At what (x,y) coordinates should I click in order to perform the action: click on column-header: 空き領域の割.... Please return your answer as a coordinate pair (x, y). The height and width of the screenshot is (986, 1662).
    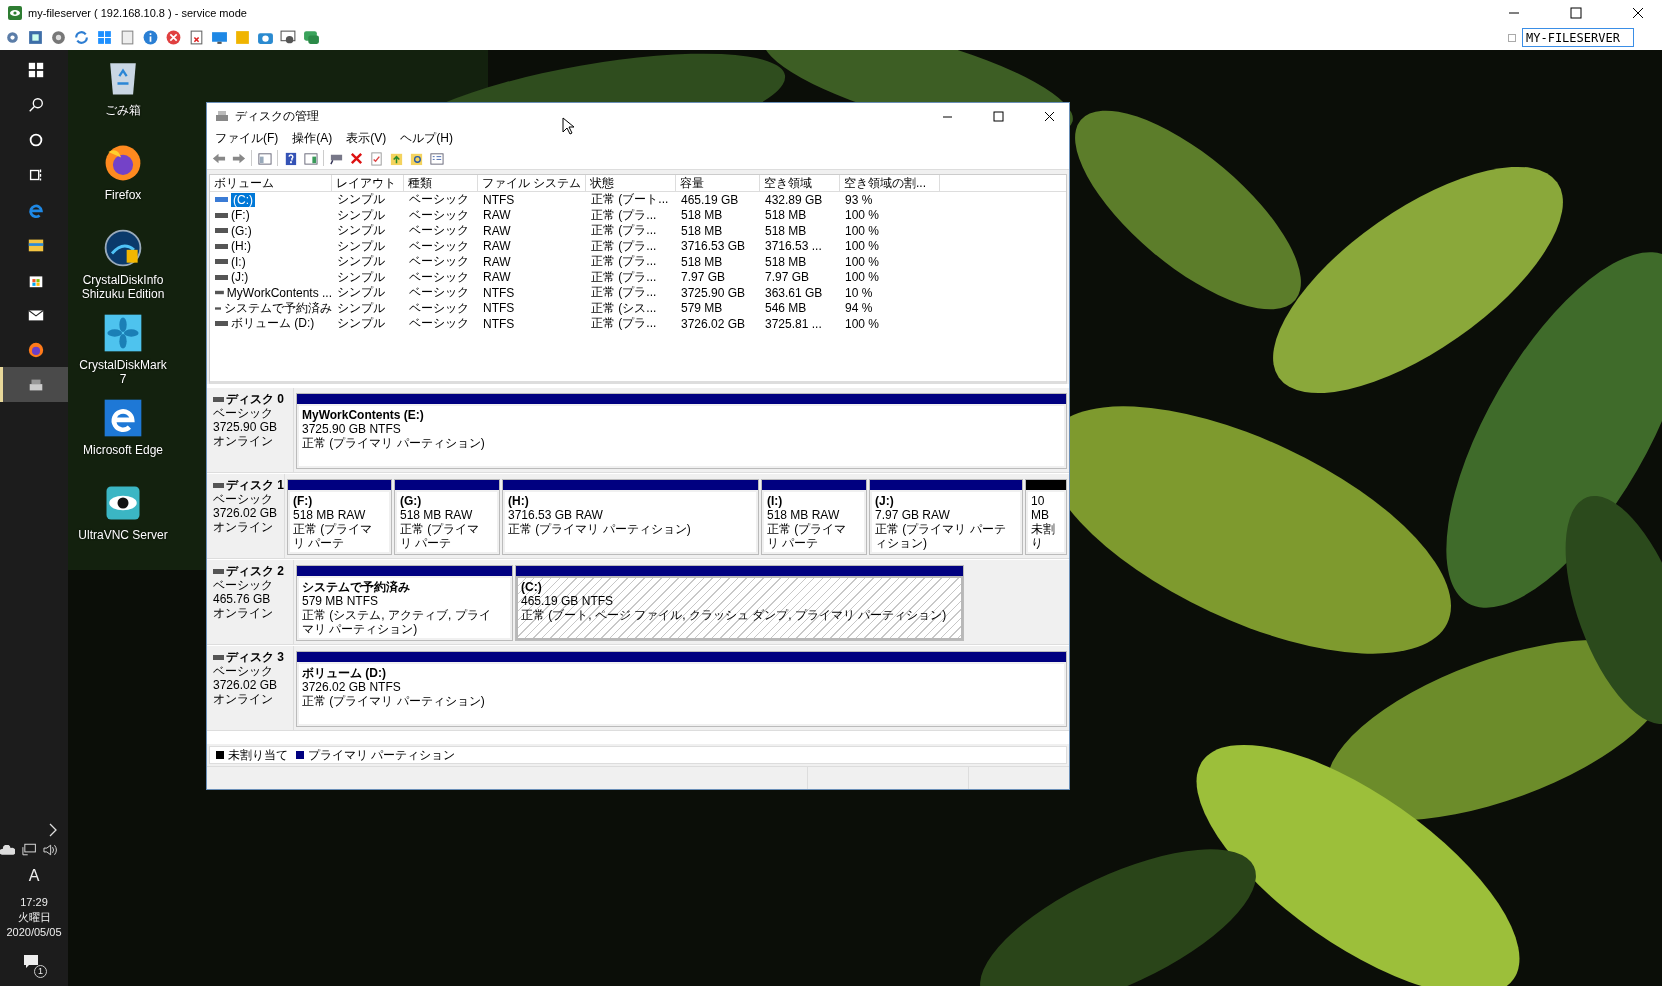
    Looking at the image, I should click on (890, 183).